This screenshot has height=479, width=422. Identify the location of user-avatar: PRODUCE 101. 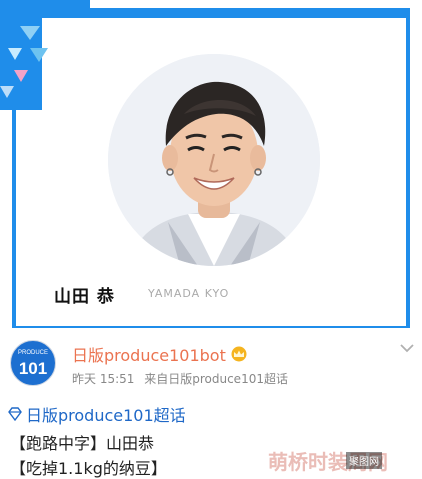
(33, 363).